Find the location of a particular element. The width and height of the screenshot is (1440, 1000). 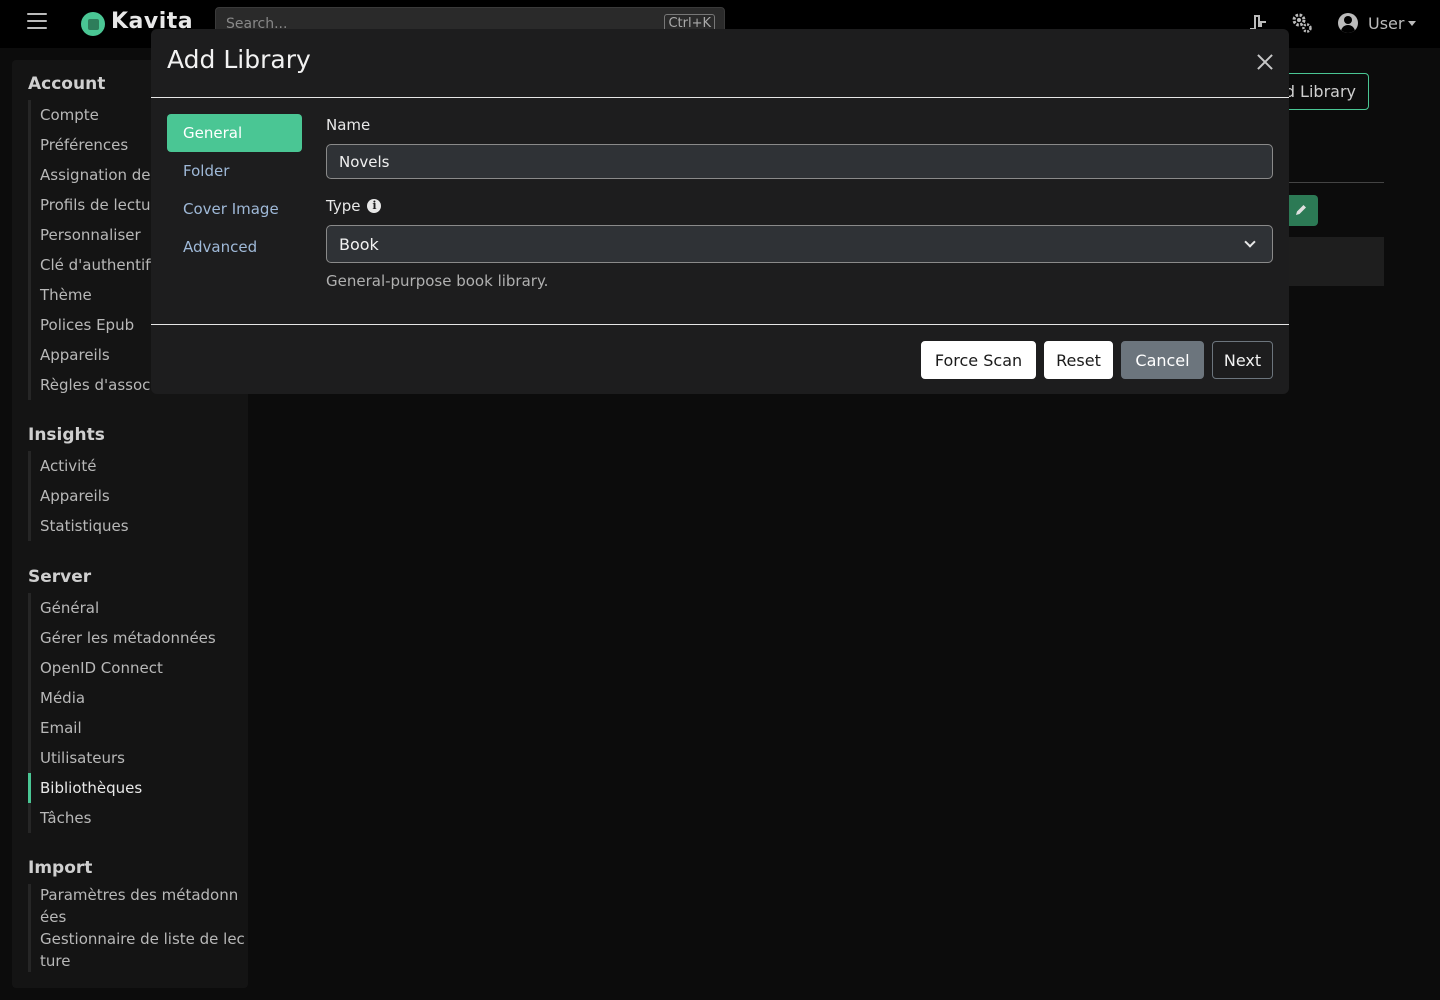

close-icon is located at coordinates (1265, 62).